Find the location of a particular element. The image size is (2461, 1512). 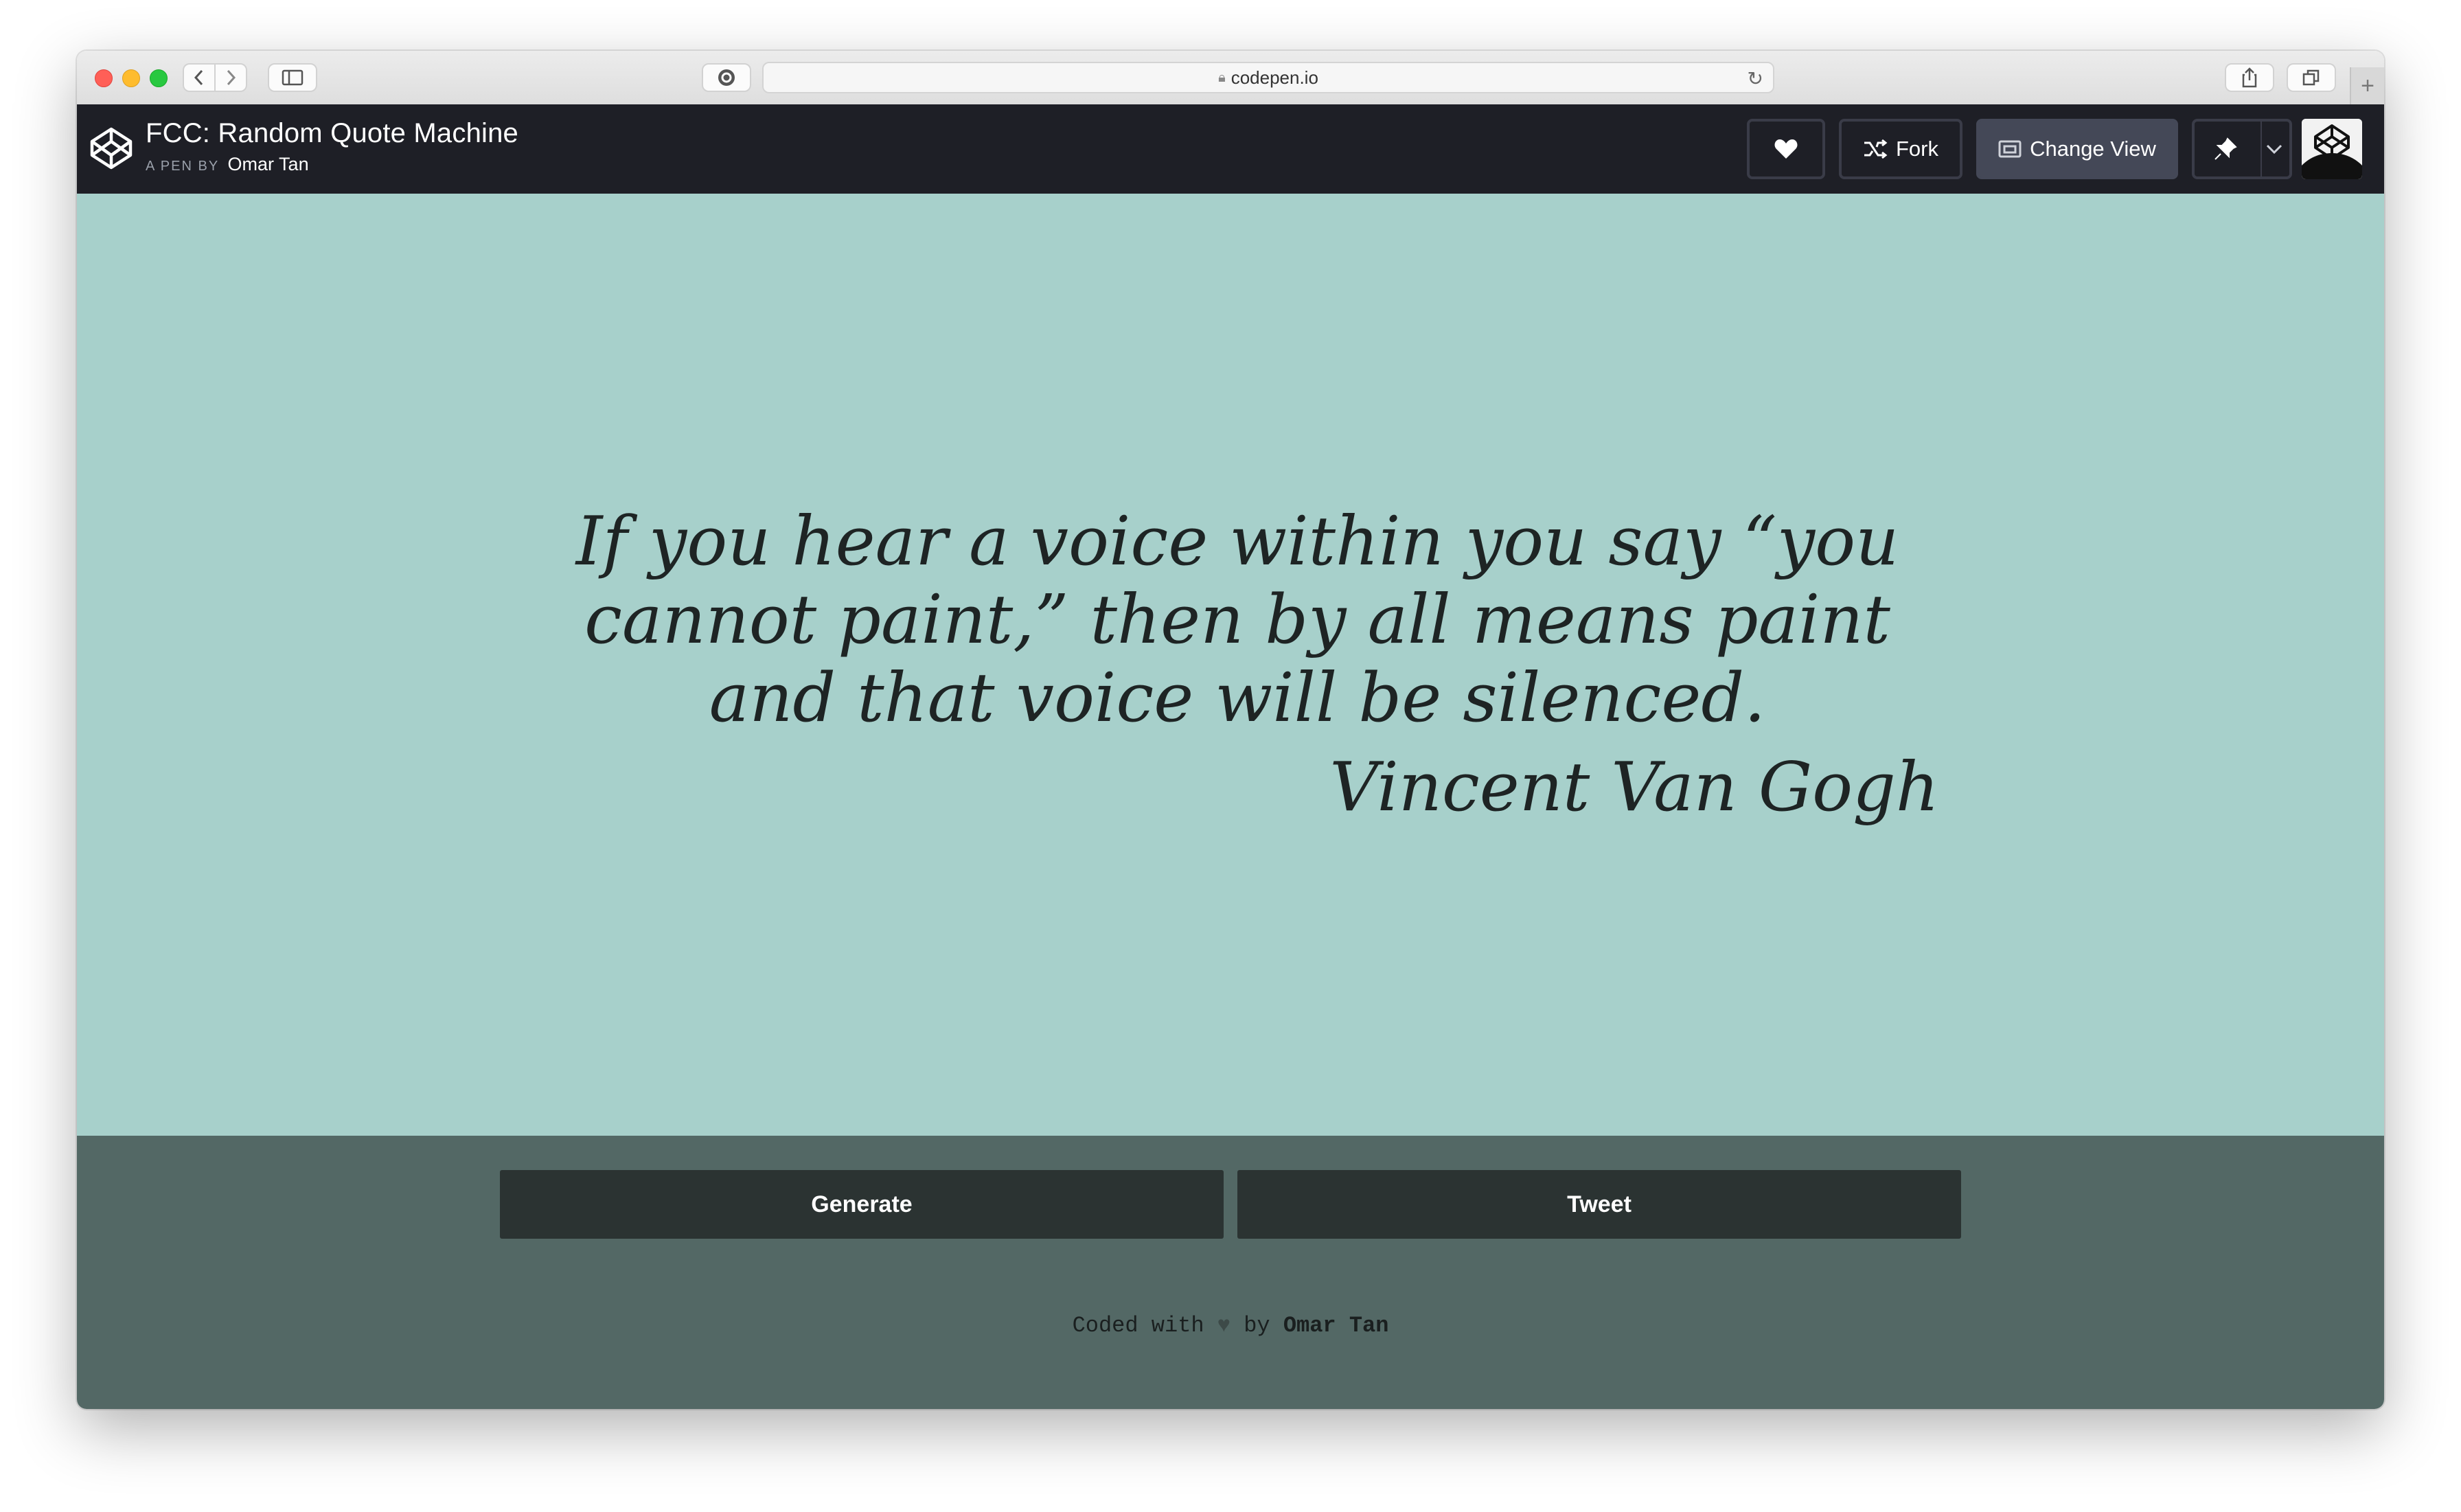

like-button is located at coordinates (1786, 149).